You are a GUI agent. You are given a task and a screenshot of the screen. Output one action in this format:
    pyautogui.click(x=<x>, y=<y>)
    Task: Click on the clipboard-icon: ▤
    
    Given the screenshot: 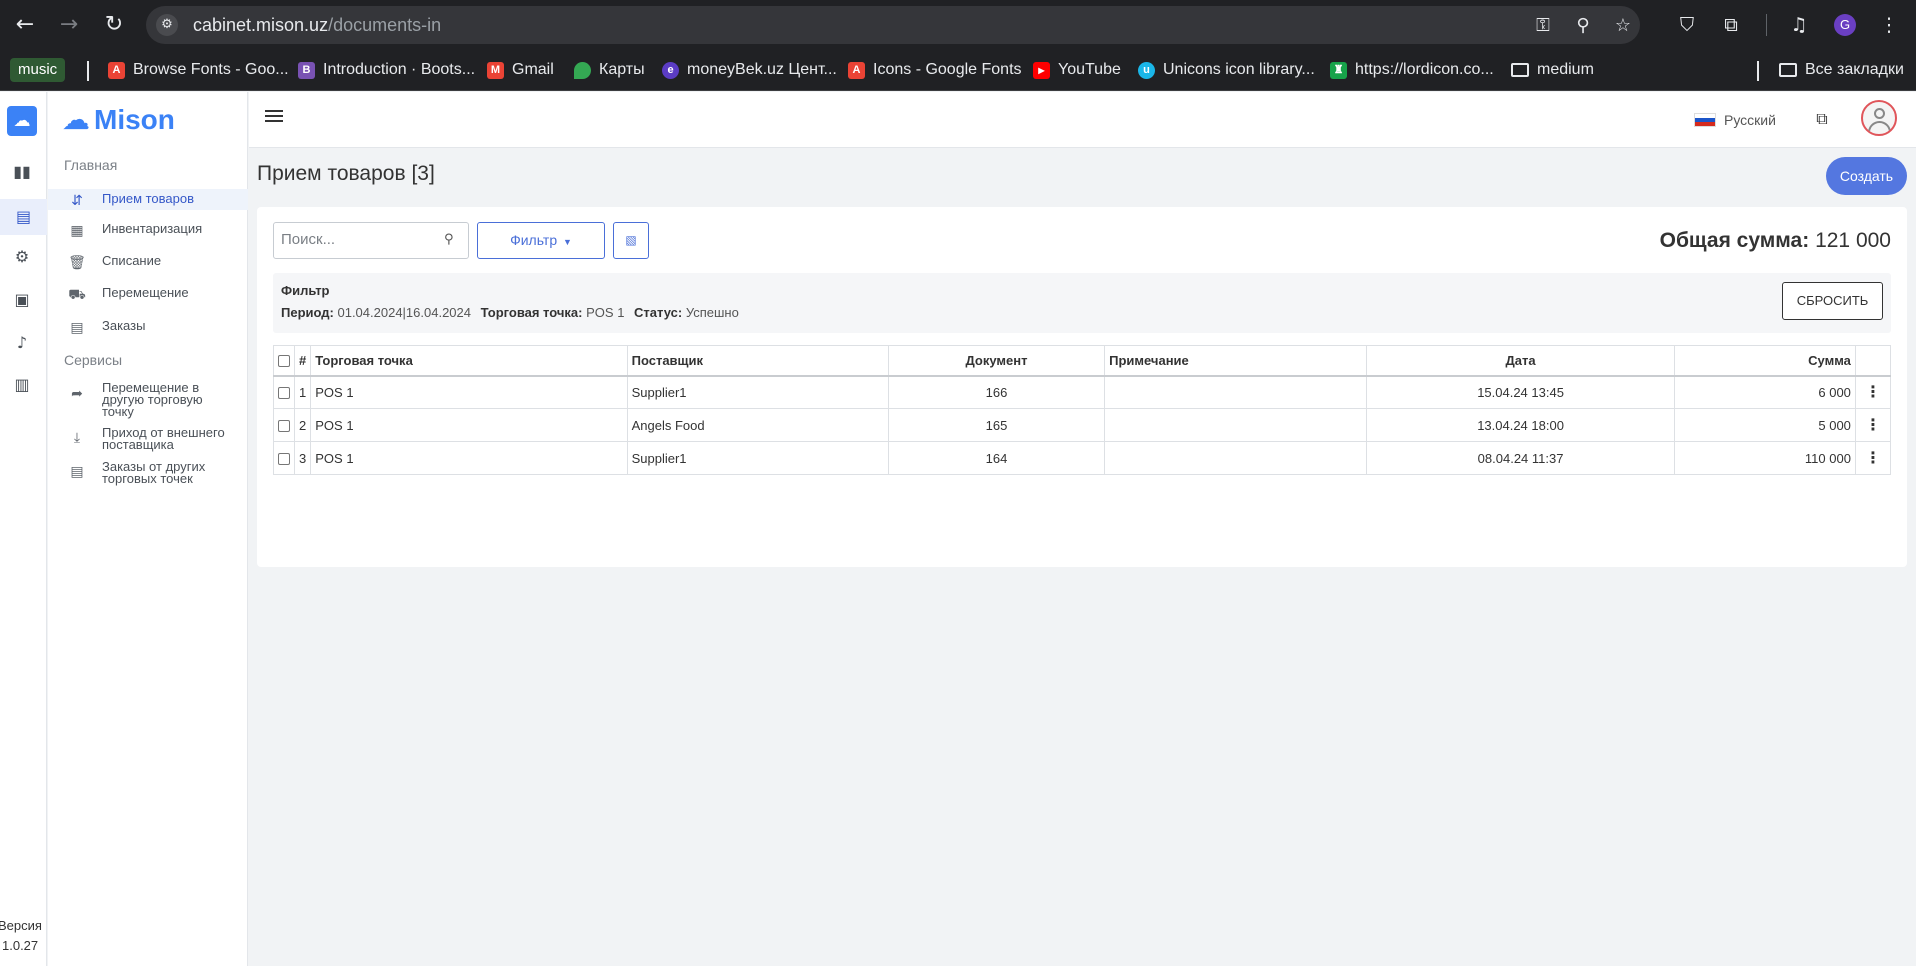 What is the action you would take?
    pyautogui.click(x=23, y=217)
    